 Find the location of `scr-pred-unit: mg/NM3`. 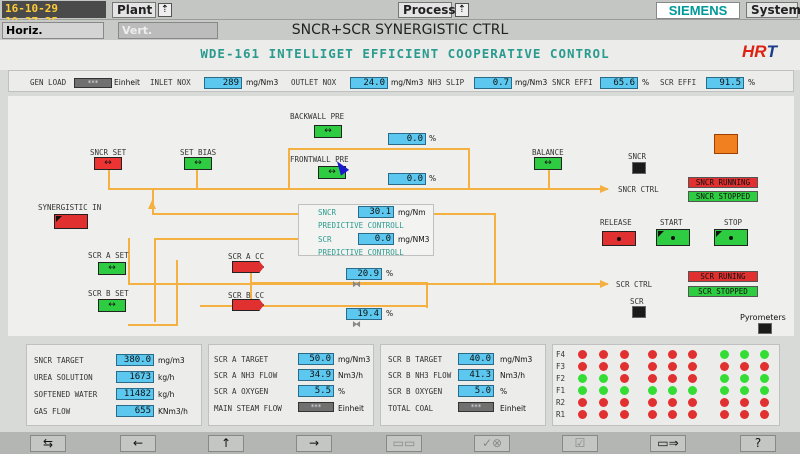

scr-pred-unit: mg/NM3 is located at coordinates (414, 239).